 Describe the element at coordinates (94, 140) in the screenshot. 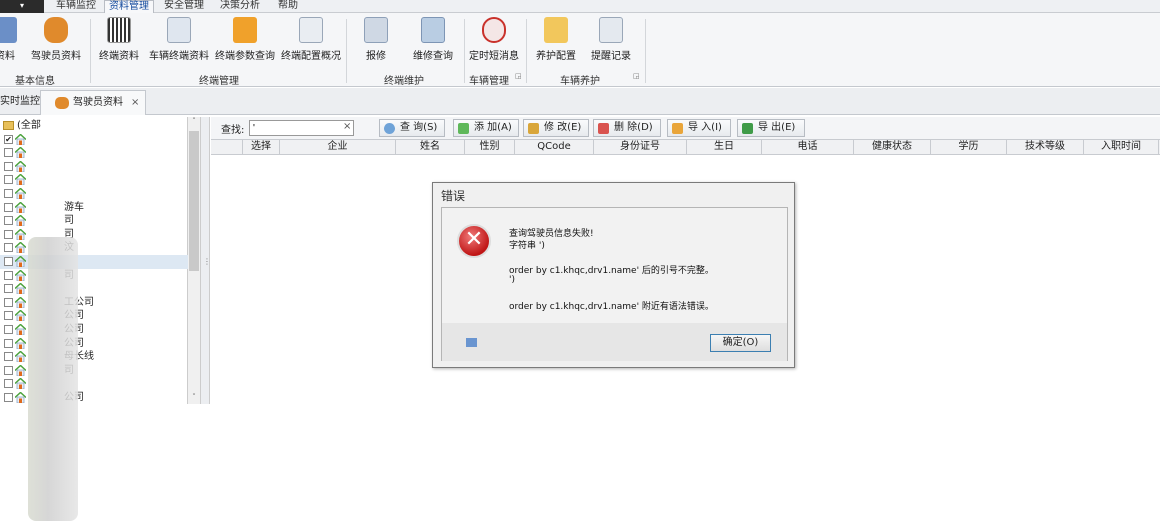

I see `tree-item: ✔` at that location.